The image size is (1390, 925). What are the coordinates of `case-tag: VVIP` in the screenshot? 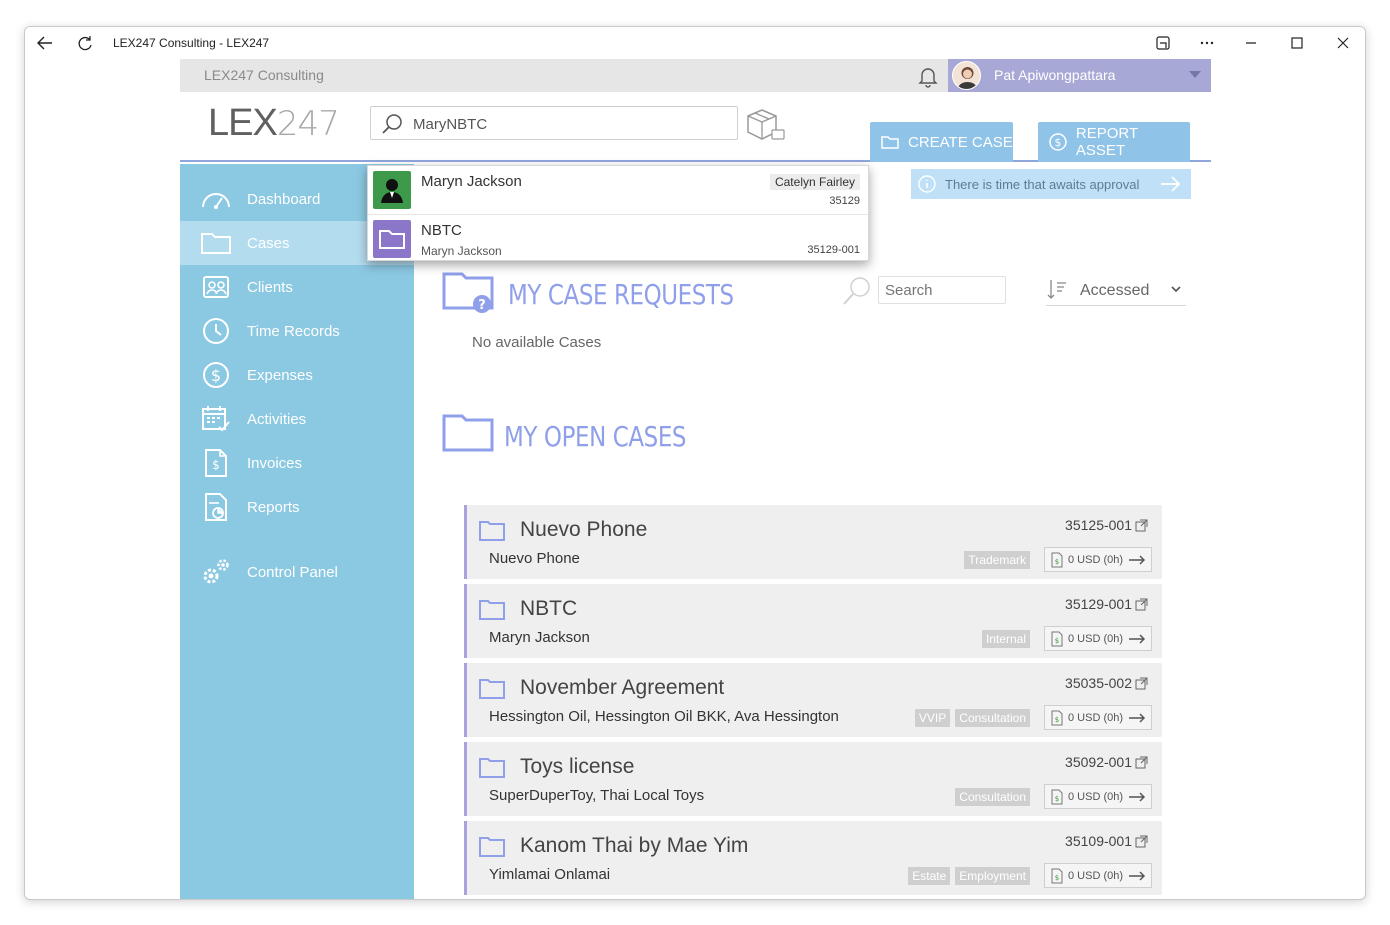 It's located at (932, 718).